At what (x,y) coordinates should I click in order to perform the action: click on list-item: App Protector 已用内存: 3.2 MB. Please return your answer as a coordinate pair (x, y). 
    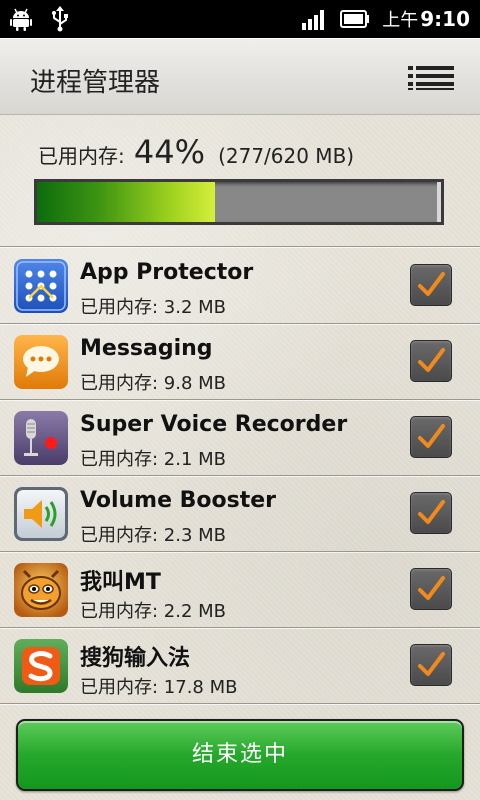
    Looking at the image, I should click on (240, 286).